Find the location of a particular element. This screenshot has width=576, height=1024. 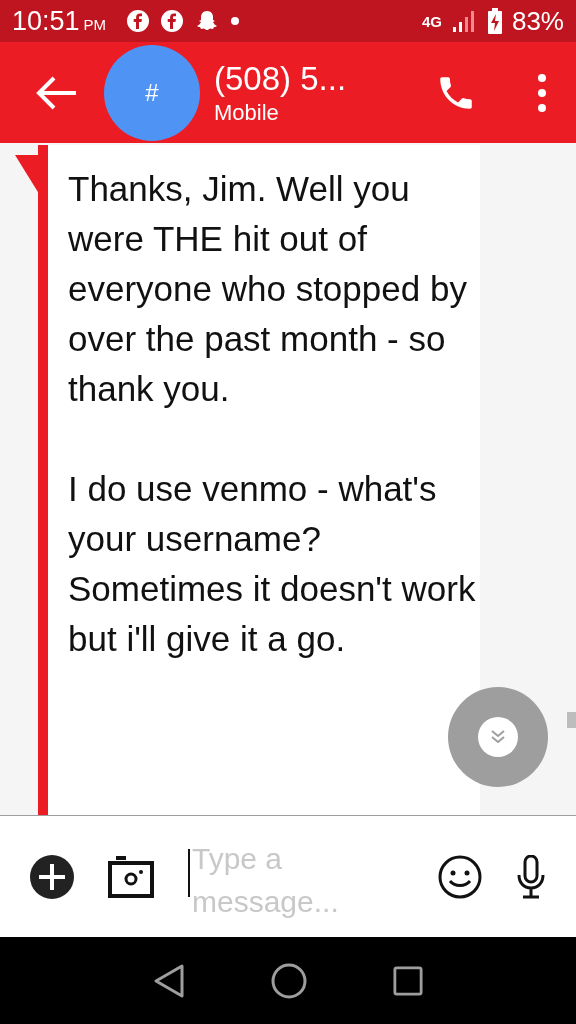

scroll-thumb is located at coordinates (571, 720).